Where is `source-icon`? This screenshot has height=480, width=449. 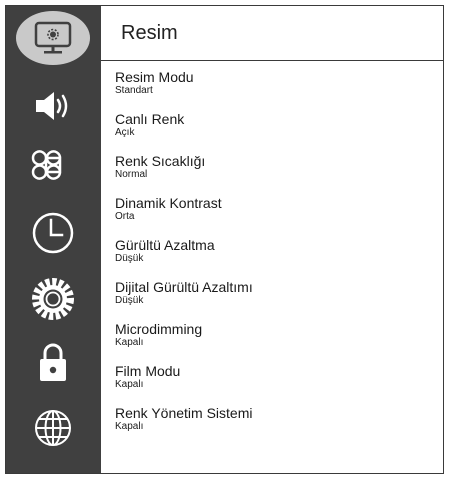 source-icon is located at coordinates (46, 165).